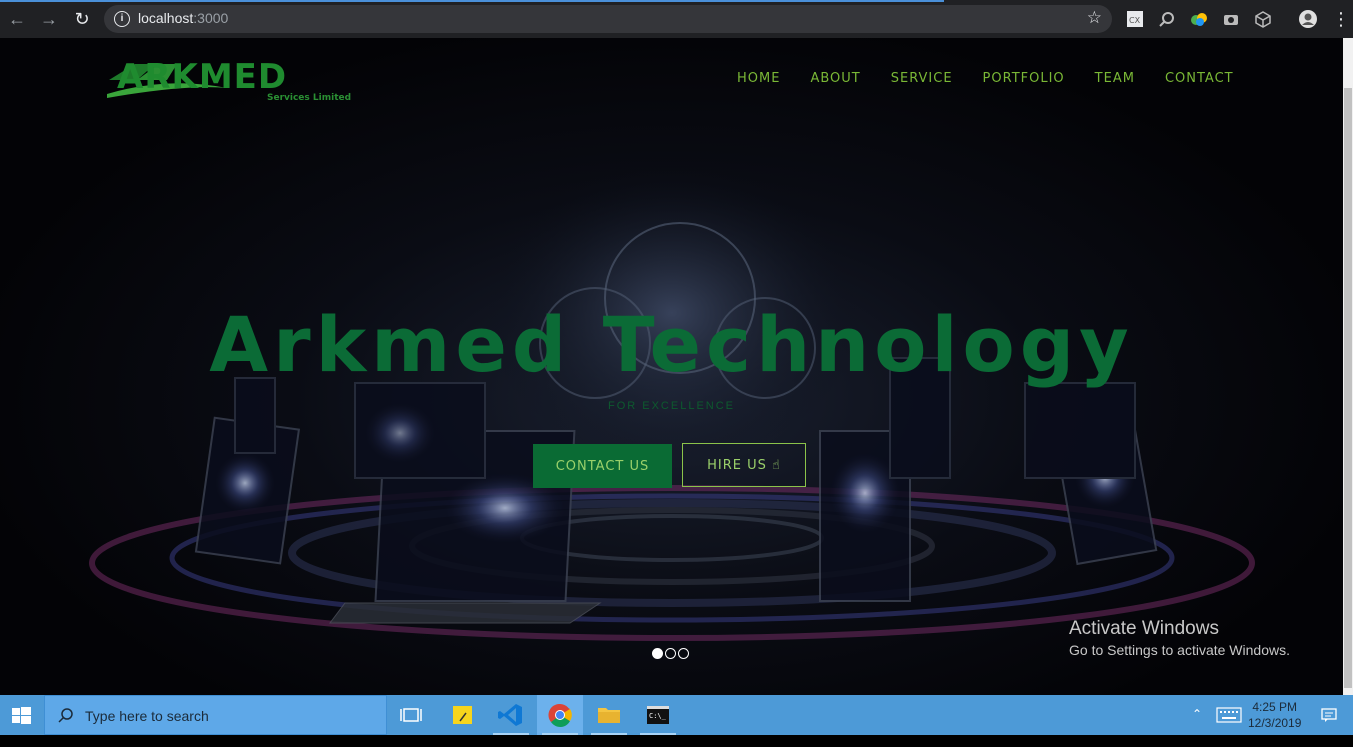  I want to click on watermark-subtitle: Go to Settings to activate Windows., so click(1179, 650).